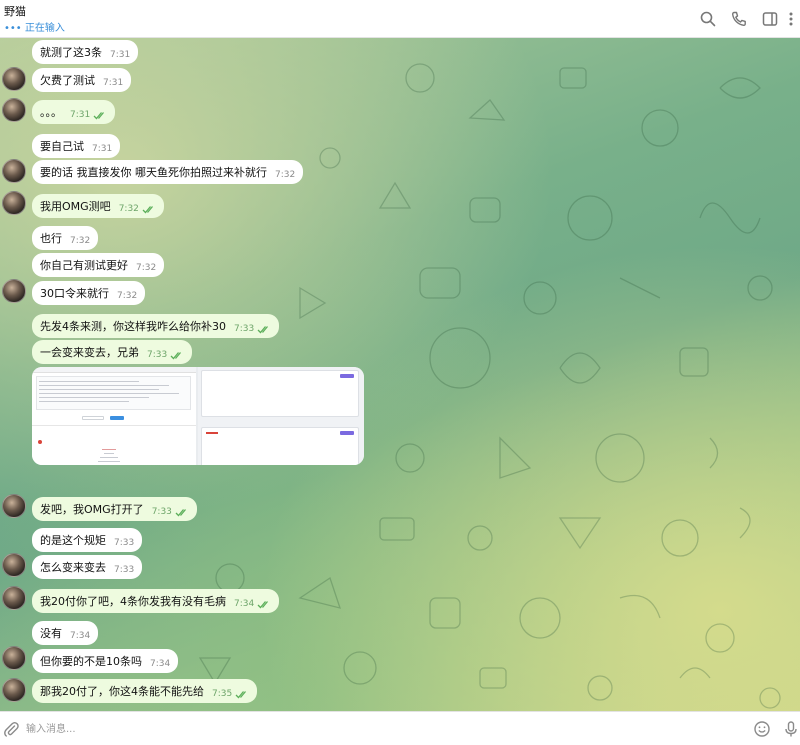 Image resolution: width=800 pixels, height=745 pixels. I want to click on message-bubble: 的是这个规矩 7:33, so click(87, 540).